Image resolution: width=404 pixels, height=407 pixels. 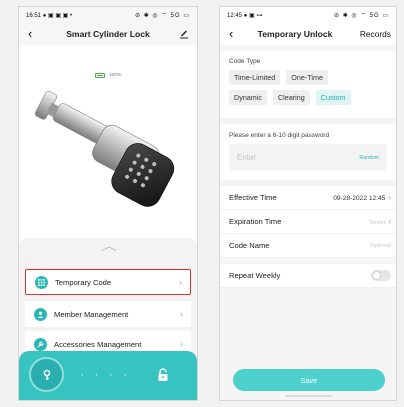 I want to click on unlock-icon, so click(x=163, y=374).